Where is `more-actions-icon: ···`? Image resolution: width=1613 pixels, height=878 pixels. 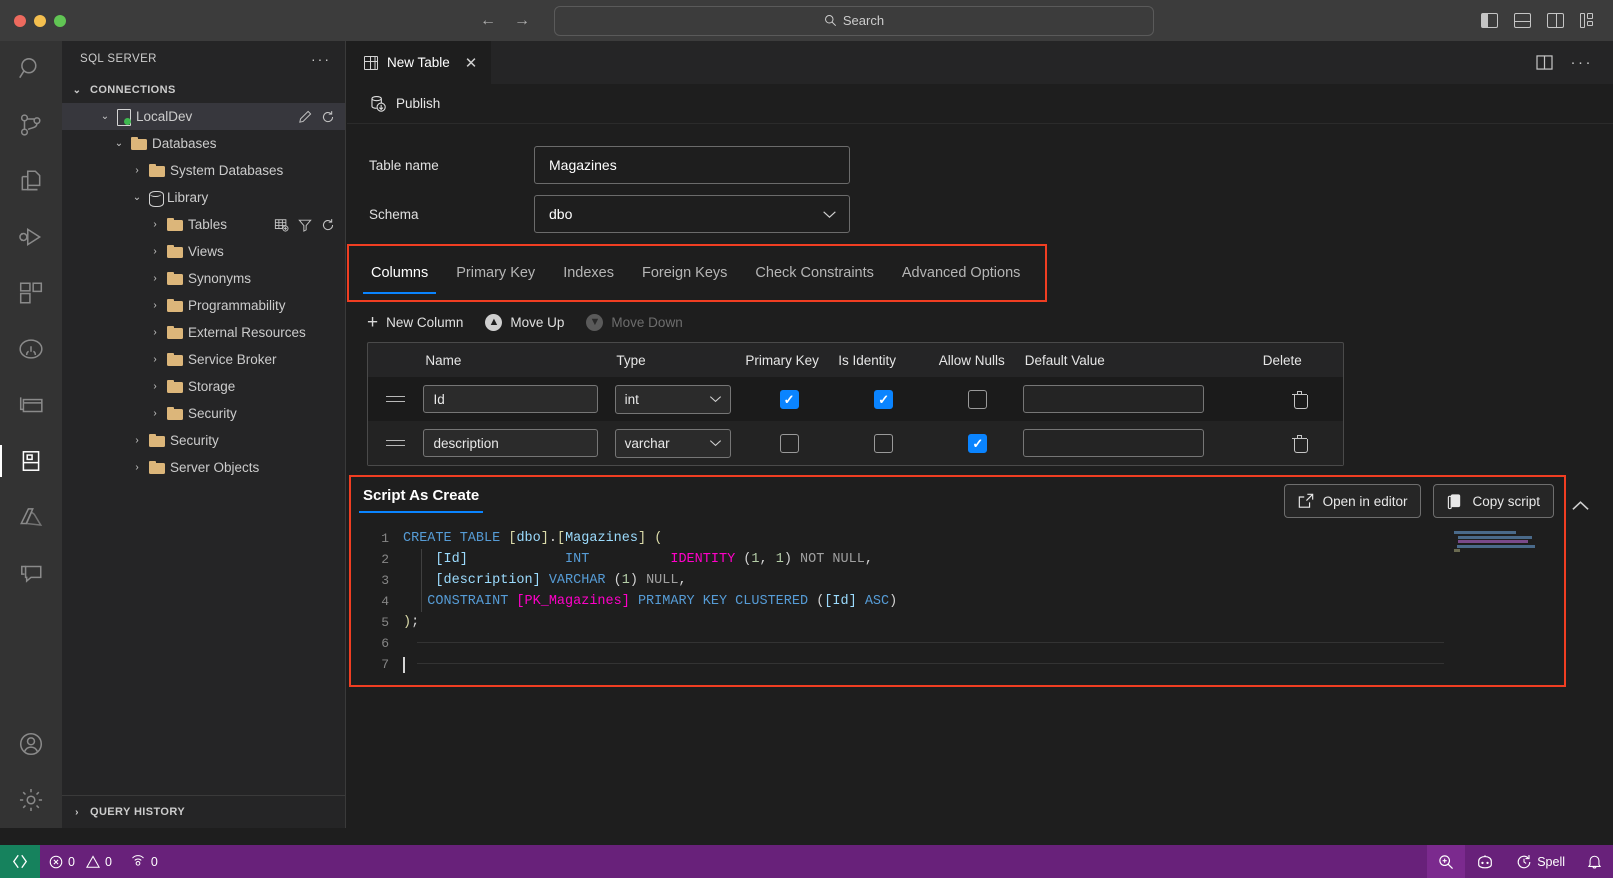 more-actions-icon: ··· is located at coordinates (1582, 62).